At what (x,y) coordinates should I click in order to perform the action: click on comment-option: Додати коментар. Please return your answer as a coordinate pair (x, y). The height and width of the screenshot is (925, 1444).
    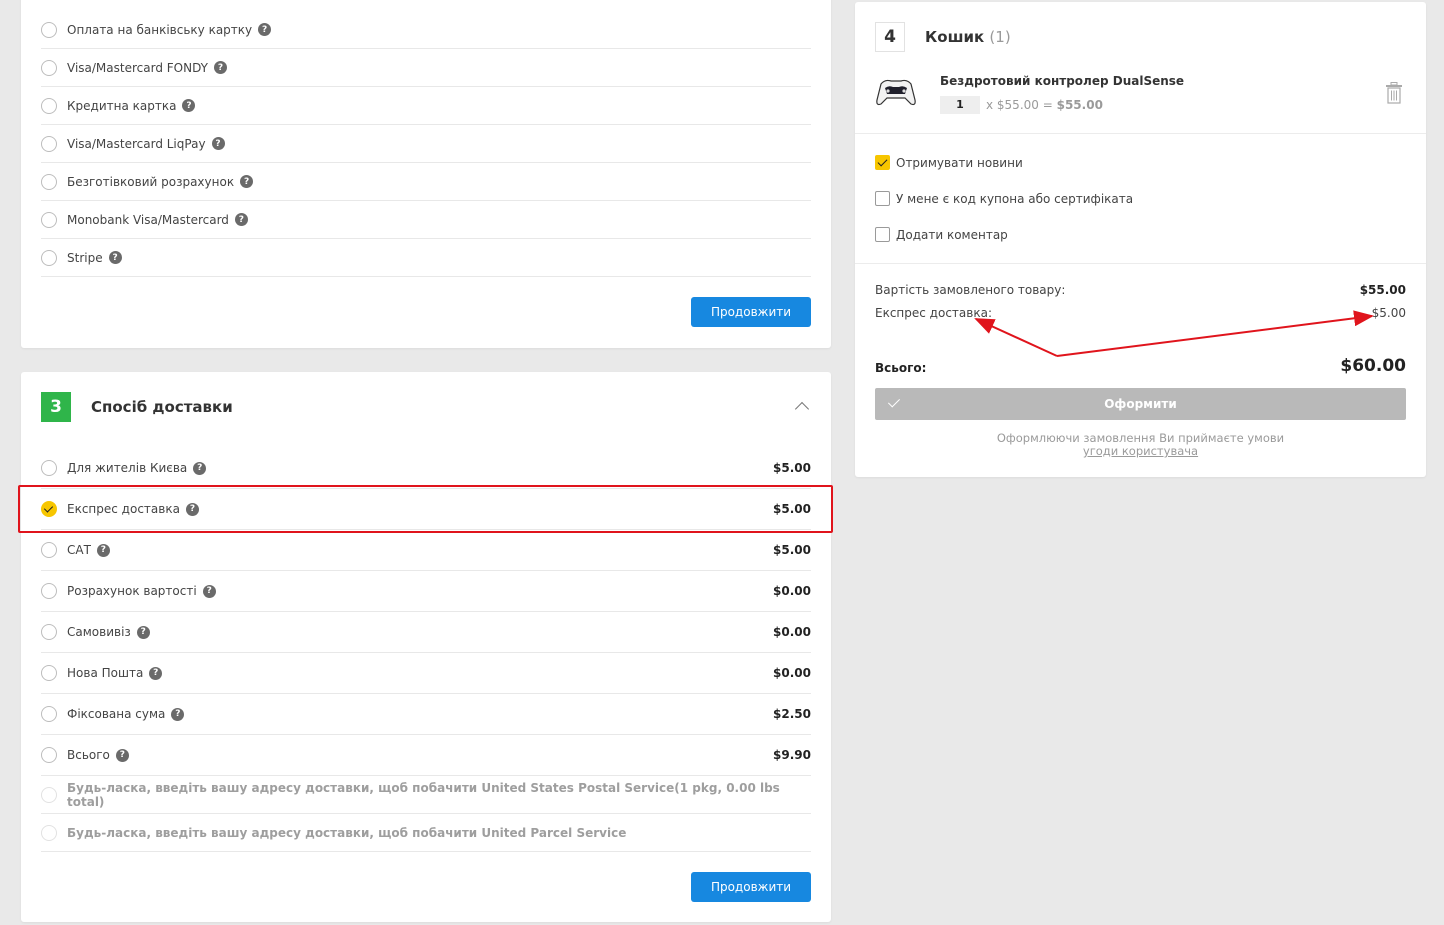
    Looking at the image, I should click on (941, 234).